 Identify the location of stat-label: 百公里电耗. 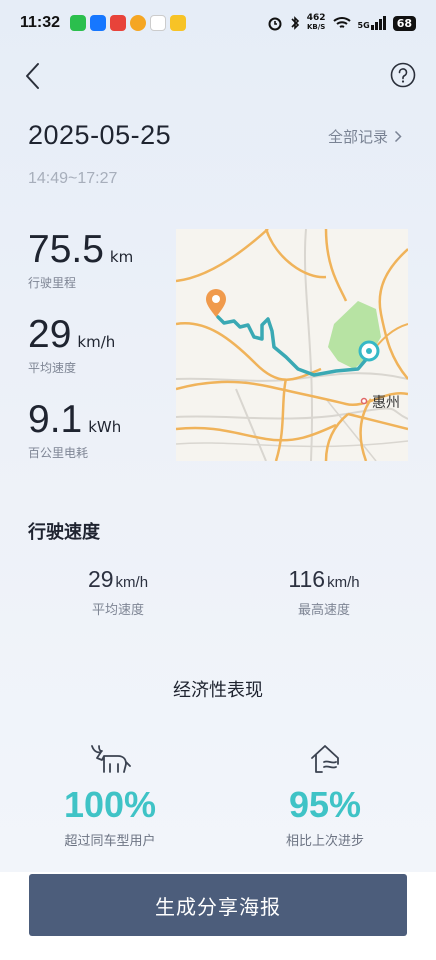
(58, 453).